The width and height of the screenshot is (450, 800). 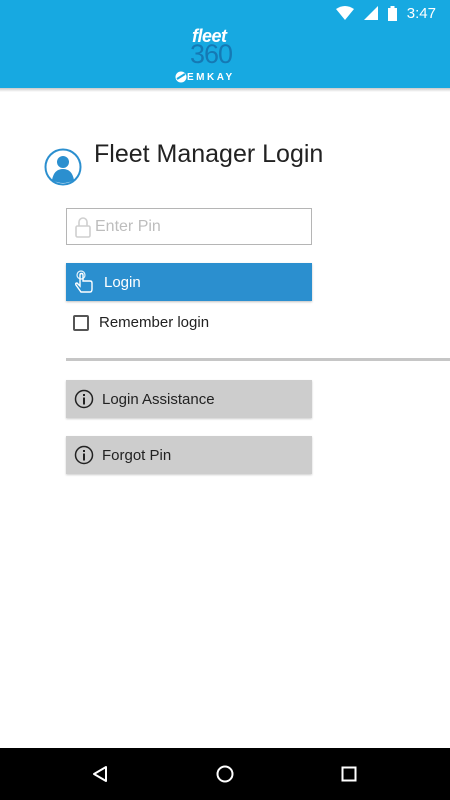 What do you see at coordinates (421, 13) in the screenshot?
I see `status-time: 3:47` at bounding box center [421, 13].